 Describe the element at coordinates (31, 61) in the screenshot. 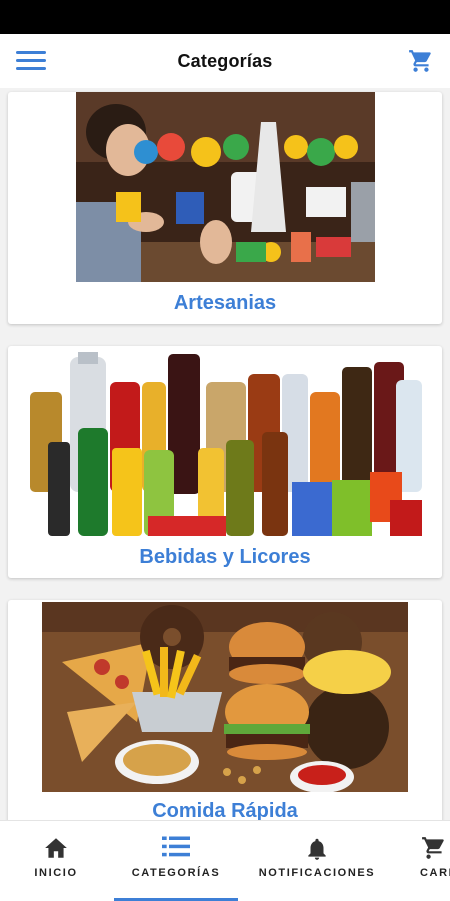

I see `menu-icon` at that location.